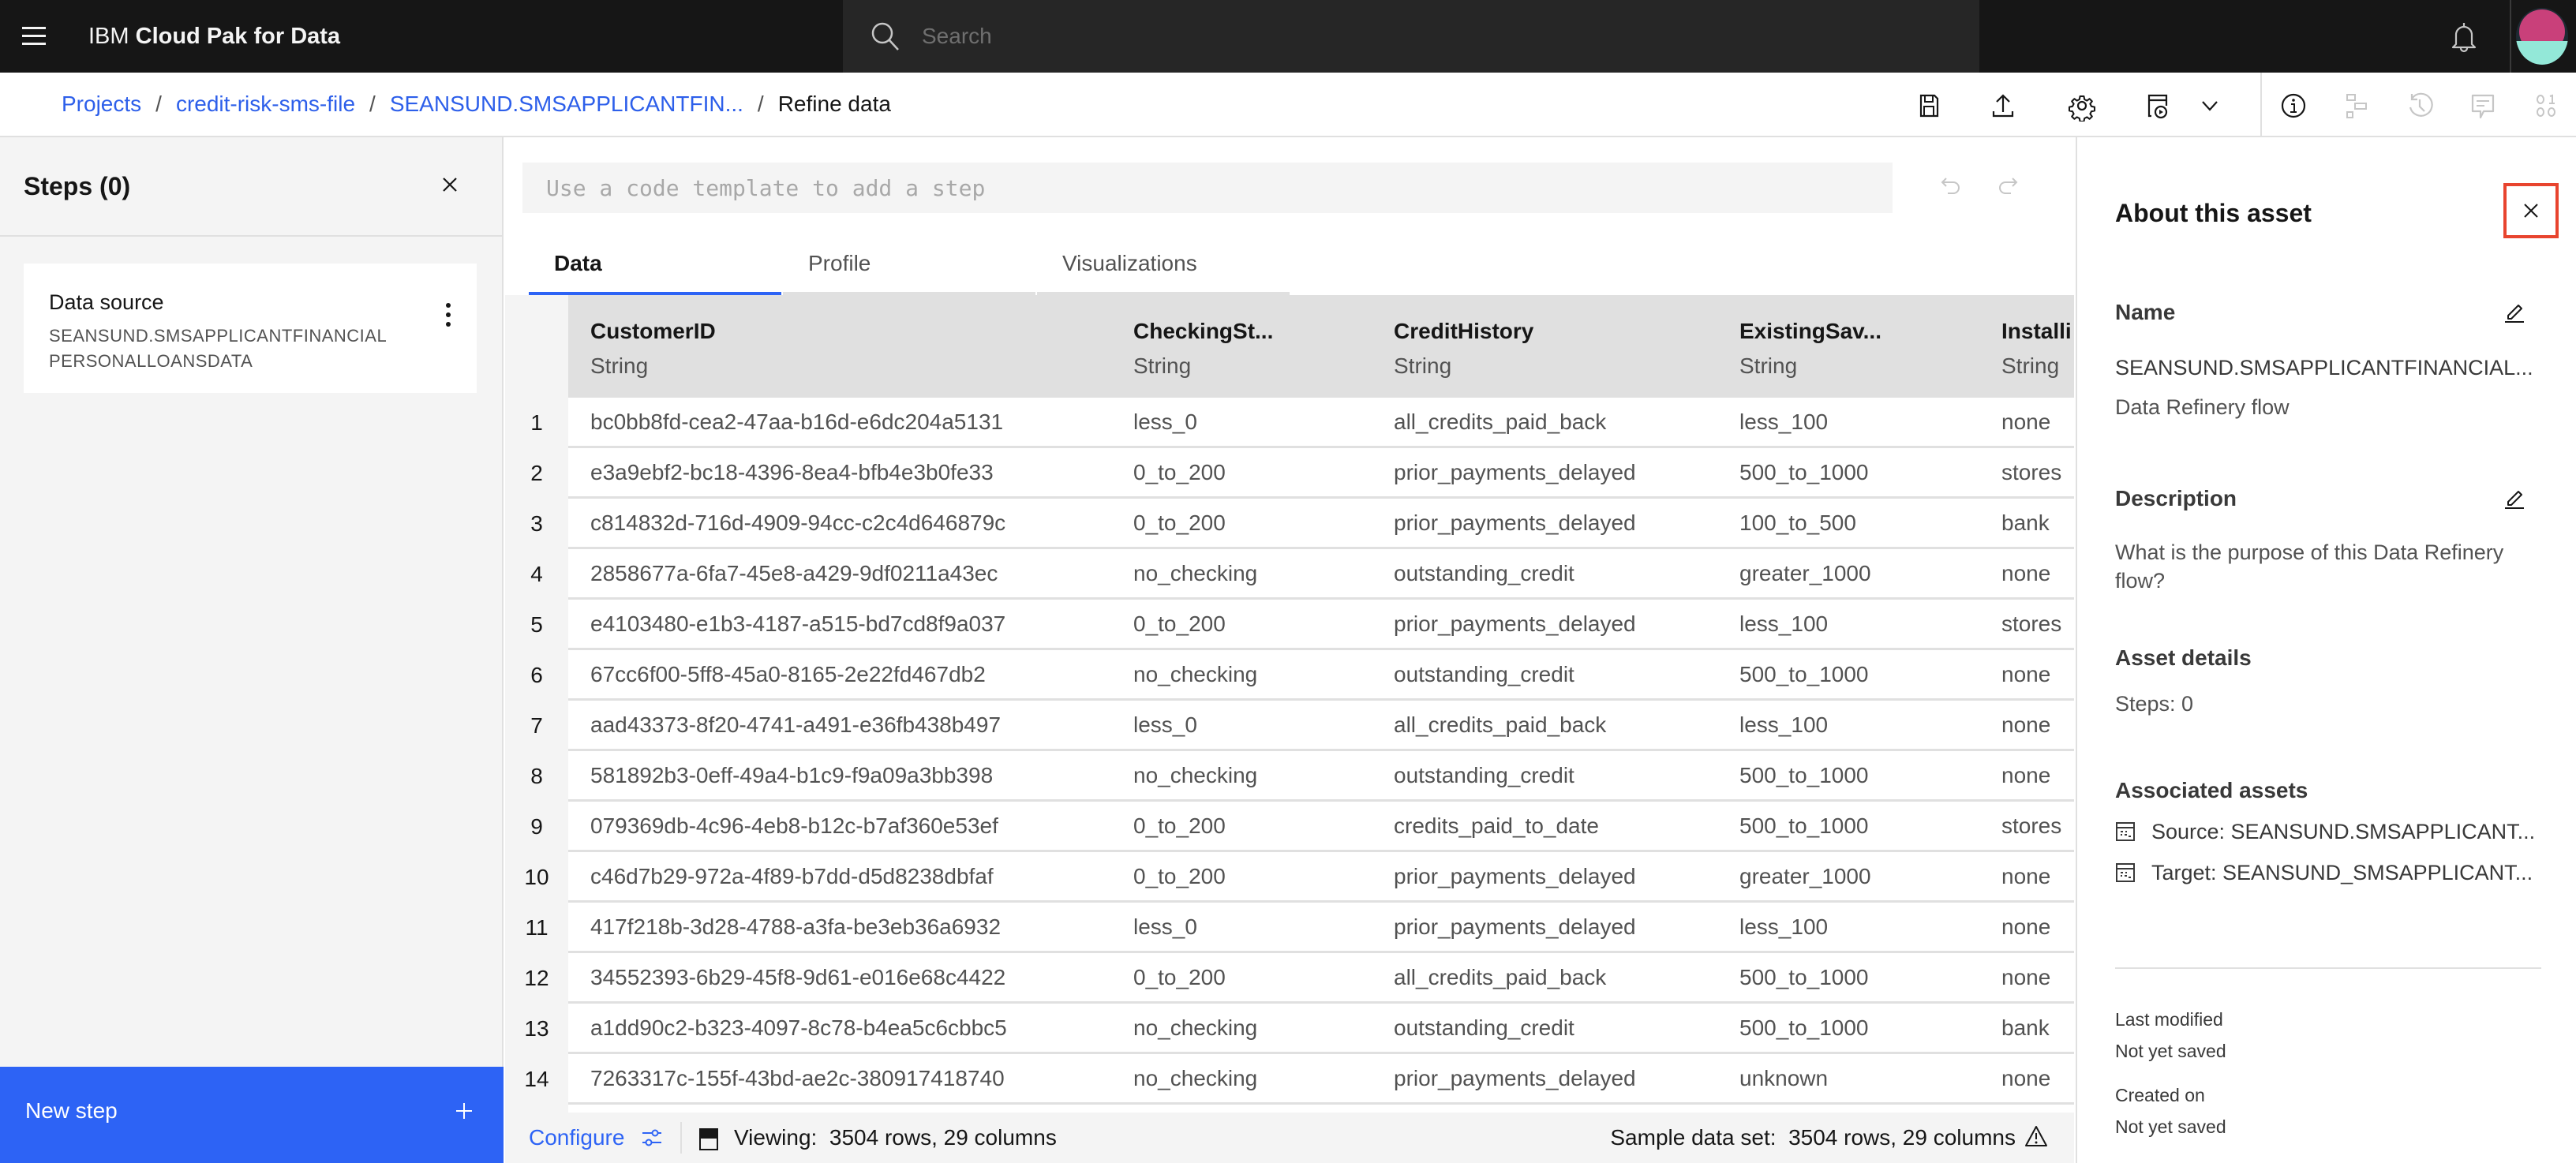  What do you see at coordinates (1929, 106) in the screenshot?
I see `save-icon` at bounding box center [1929, 106].